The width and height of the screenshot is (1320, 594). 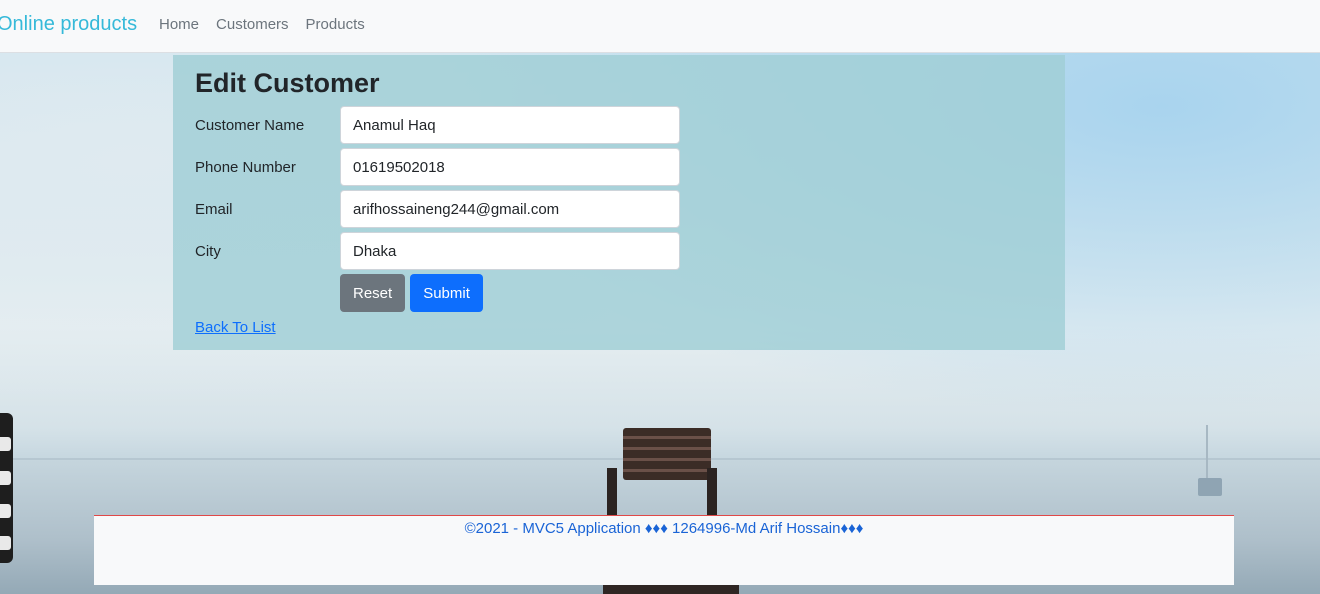 I want to click on navbar: Online products Home Customers Products, so click(x=660, y=26).